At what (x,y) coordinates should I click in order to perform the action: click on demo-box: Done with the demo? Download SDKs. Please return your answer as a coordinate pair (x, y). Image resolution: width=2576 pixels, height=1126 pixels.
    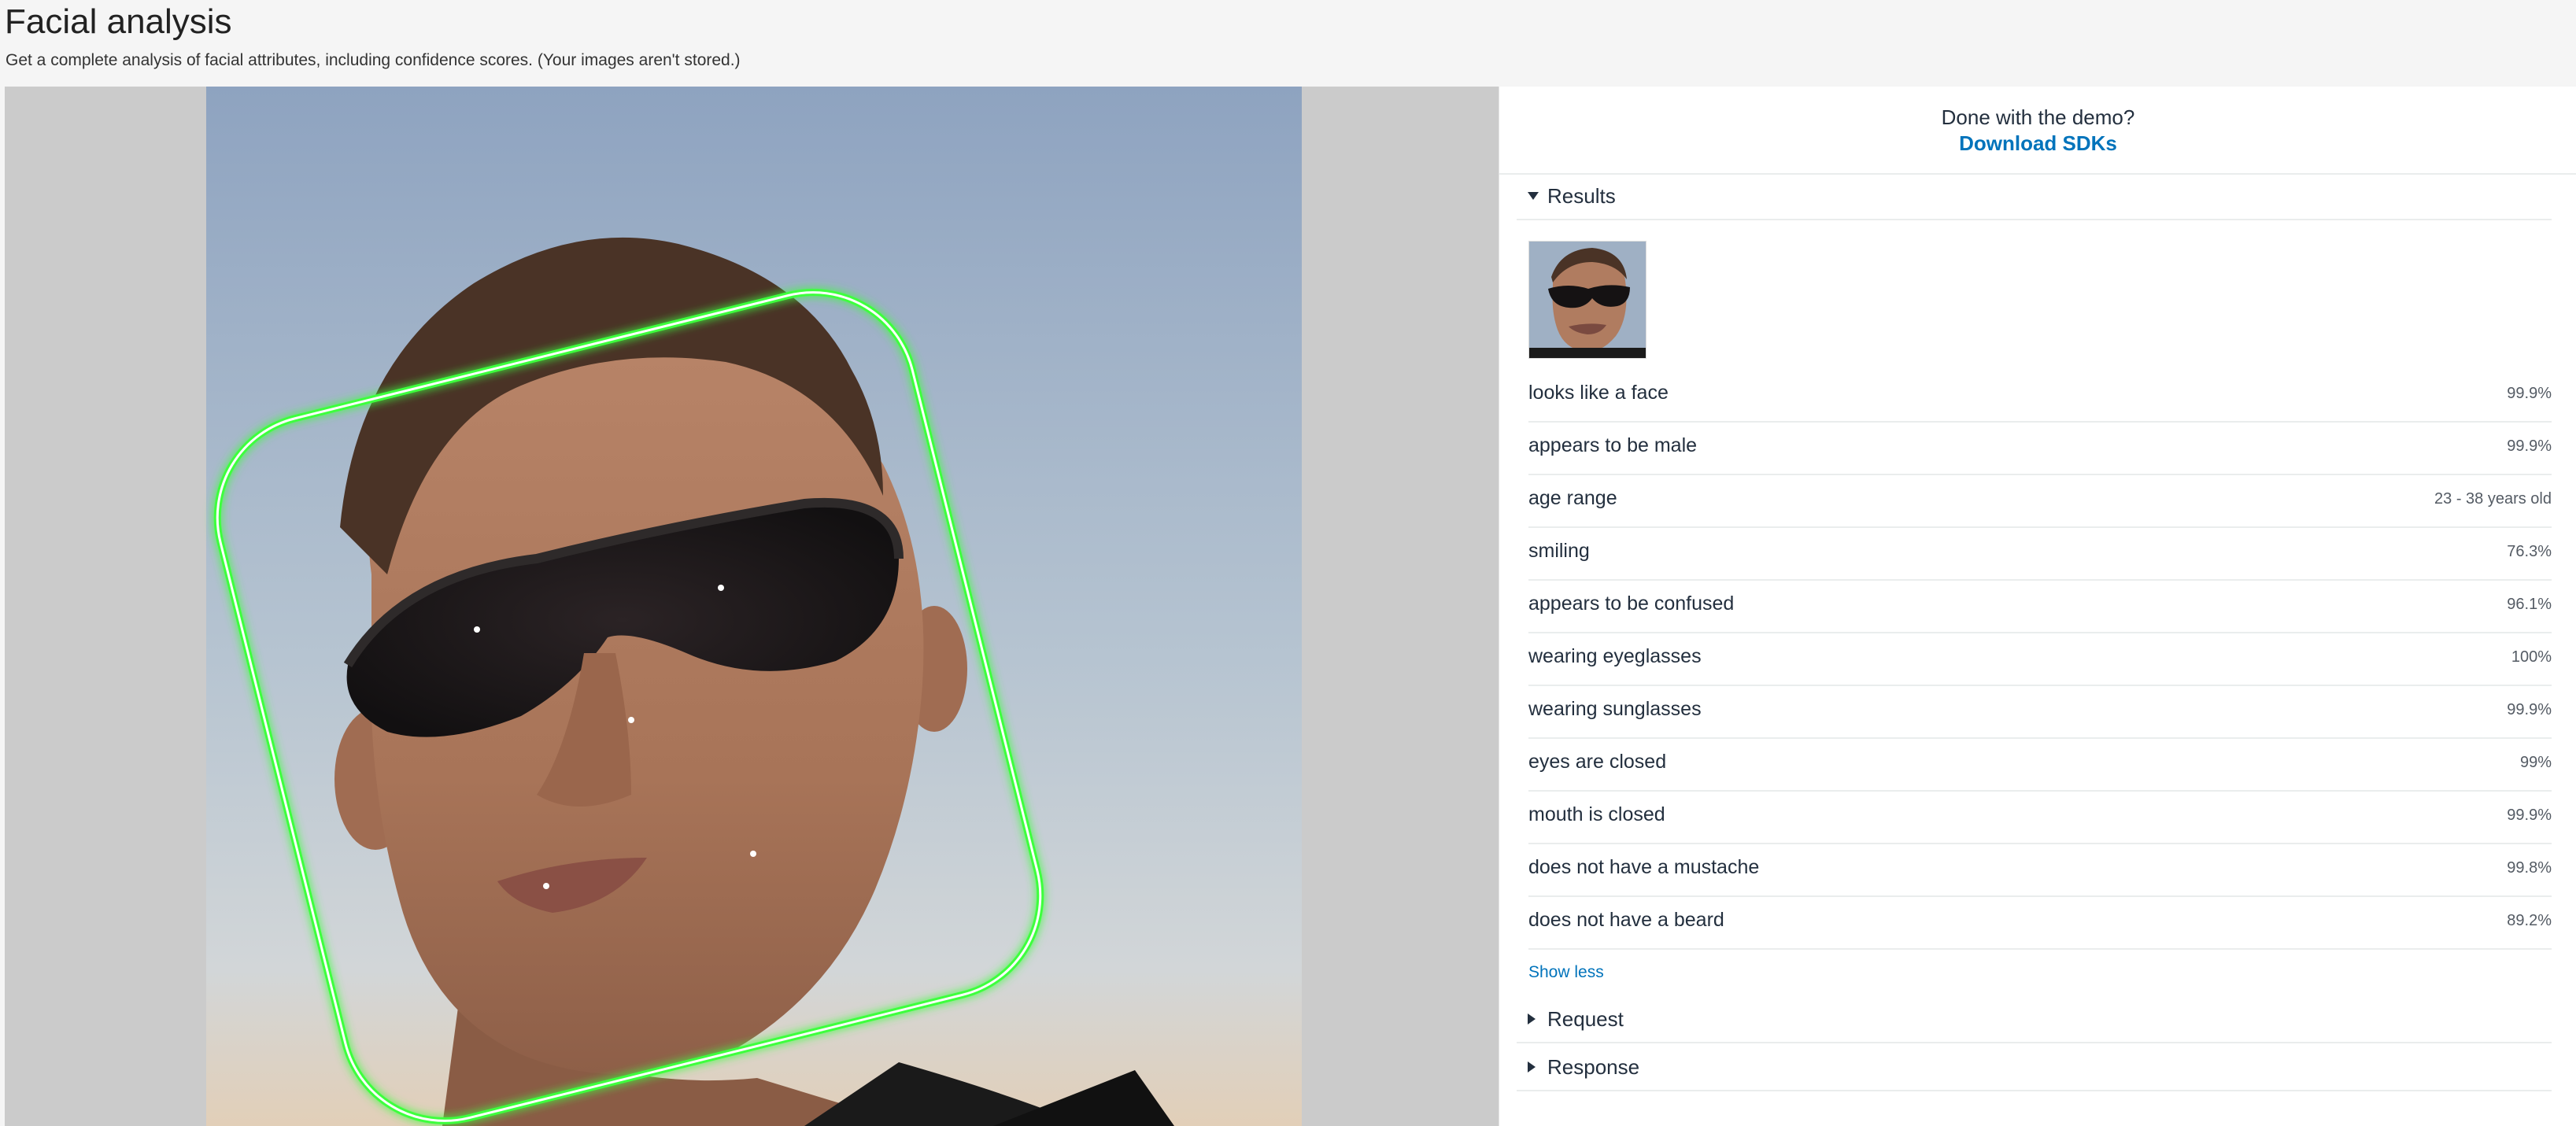
    Looking at the image, I should click on (2037, 131).